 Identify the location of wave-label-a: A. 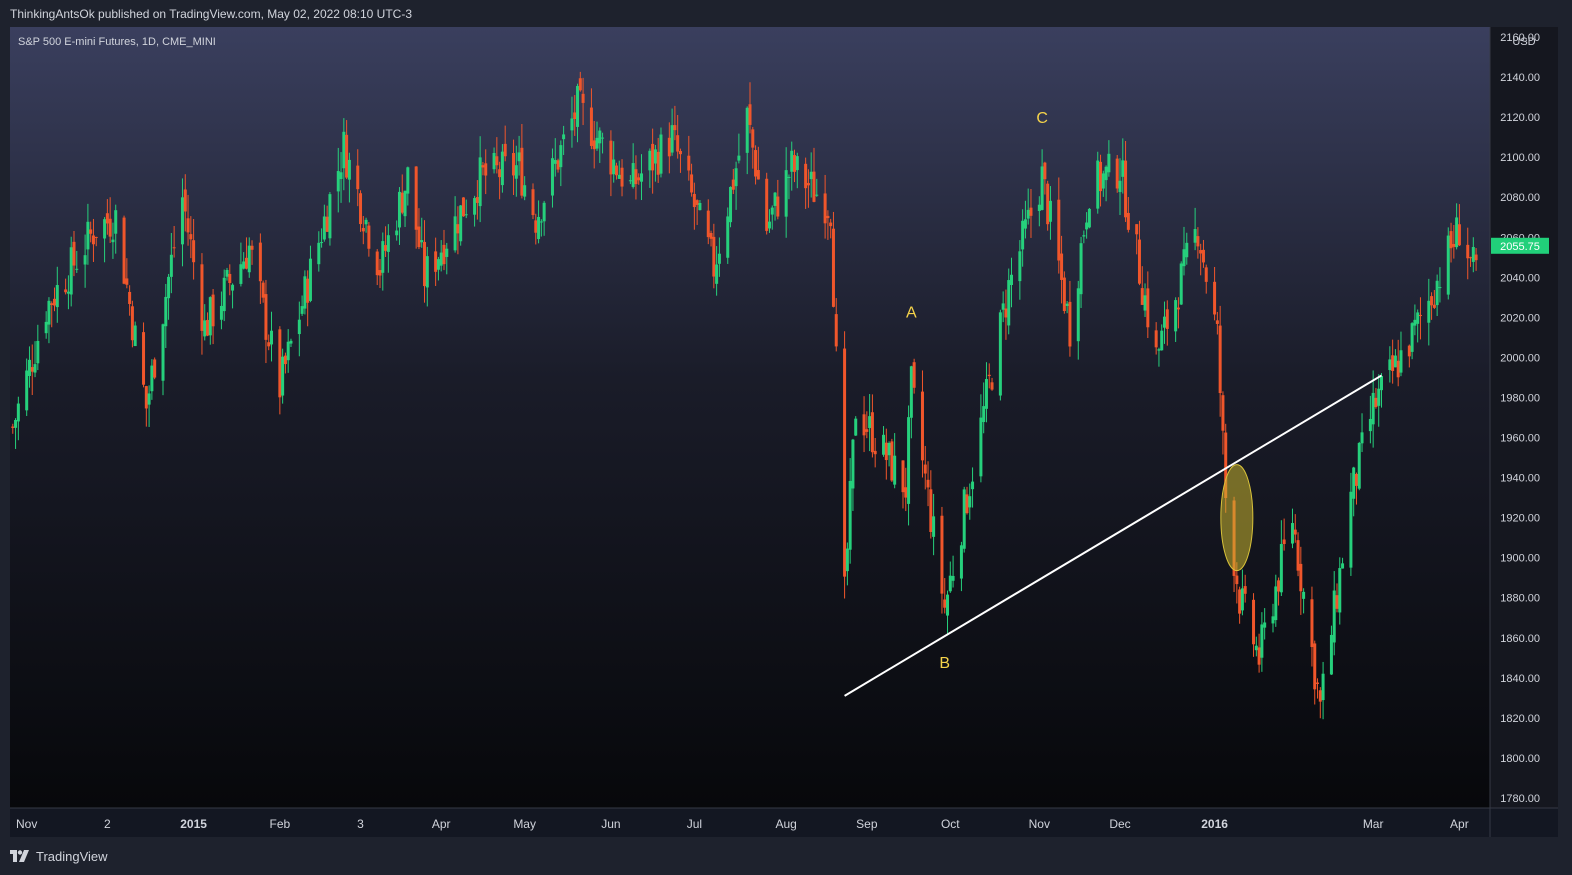
(911, 312).